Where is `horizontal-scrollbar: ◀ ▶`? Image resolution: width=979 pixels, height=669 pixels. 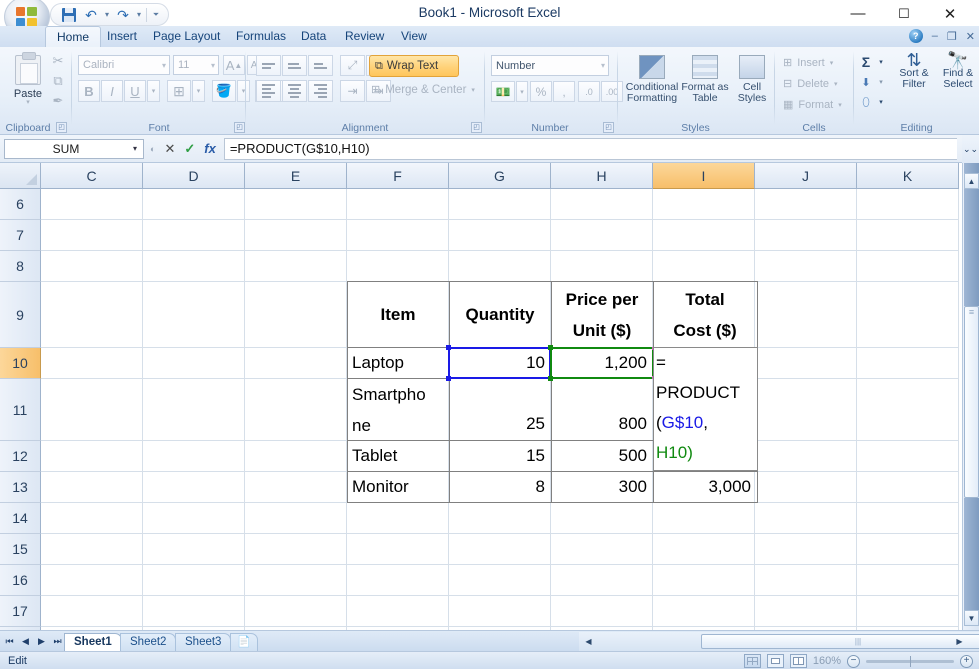
horizontal-scrollbar: ◀ ▶ is located at coordinates (779, 641).